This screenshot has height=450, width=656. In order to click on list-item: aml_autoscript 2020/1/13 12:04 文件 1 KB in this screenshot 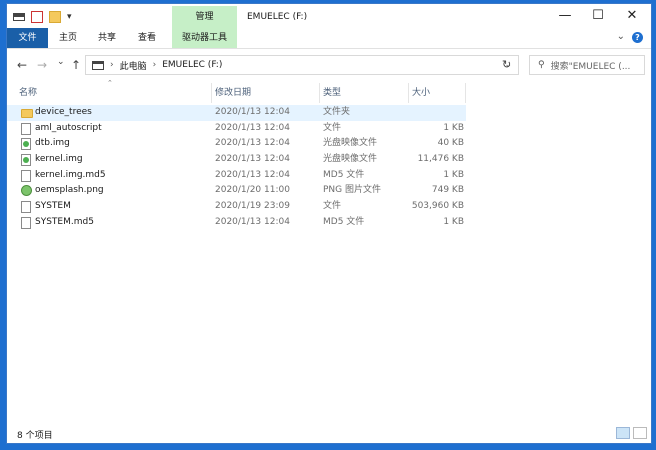, I will do `click(236, 129)`.